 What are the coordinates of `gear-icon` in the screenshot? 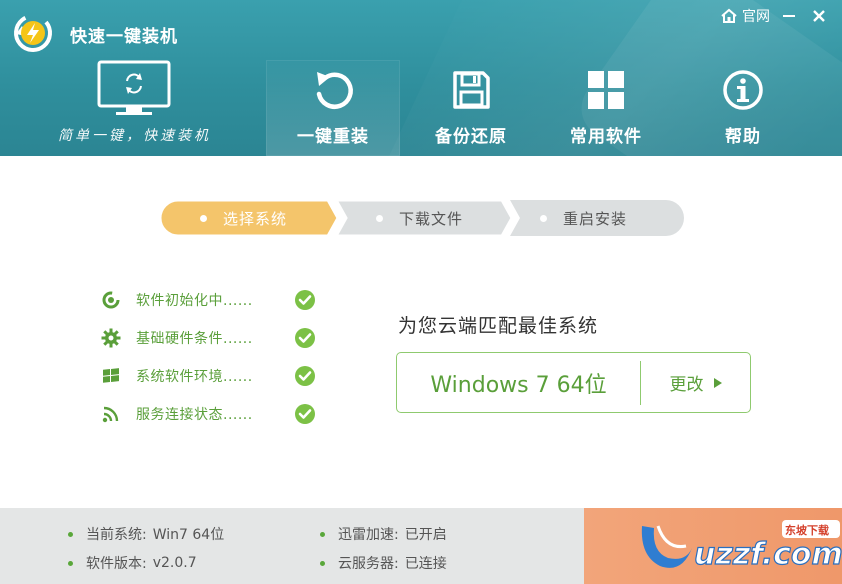 It's located at (111, 338).